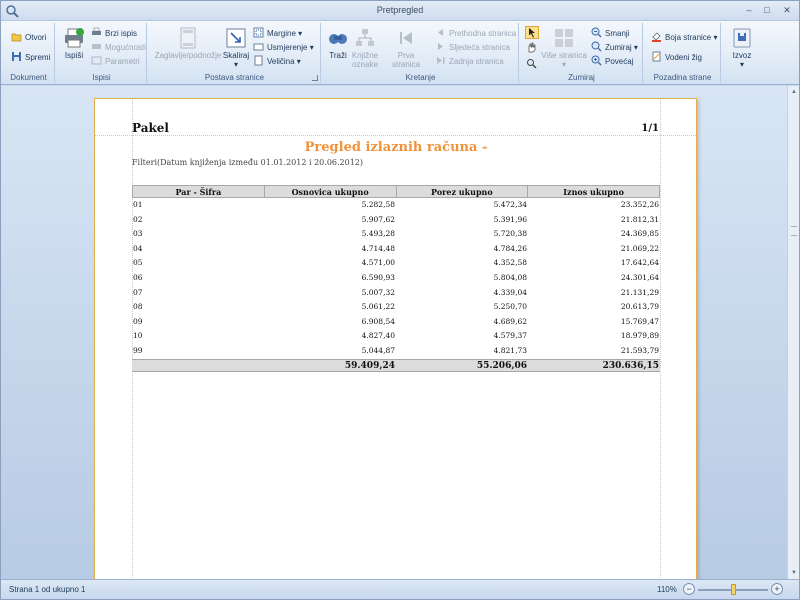 The width and height of the screenshot is (800, 600). Describe the element at coordinates (510, 248) in the screenshot. I see `cell-tax: 4.784,26` at that location.